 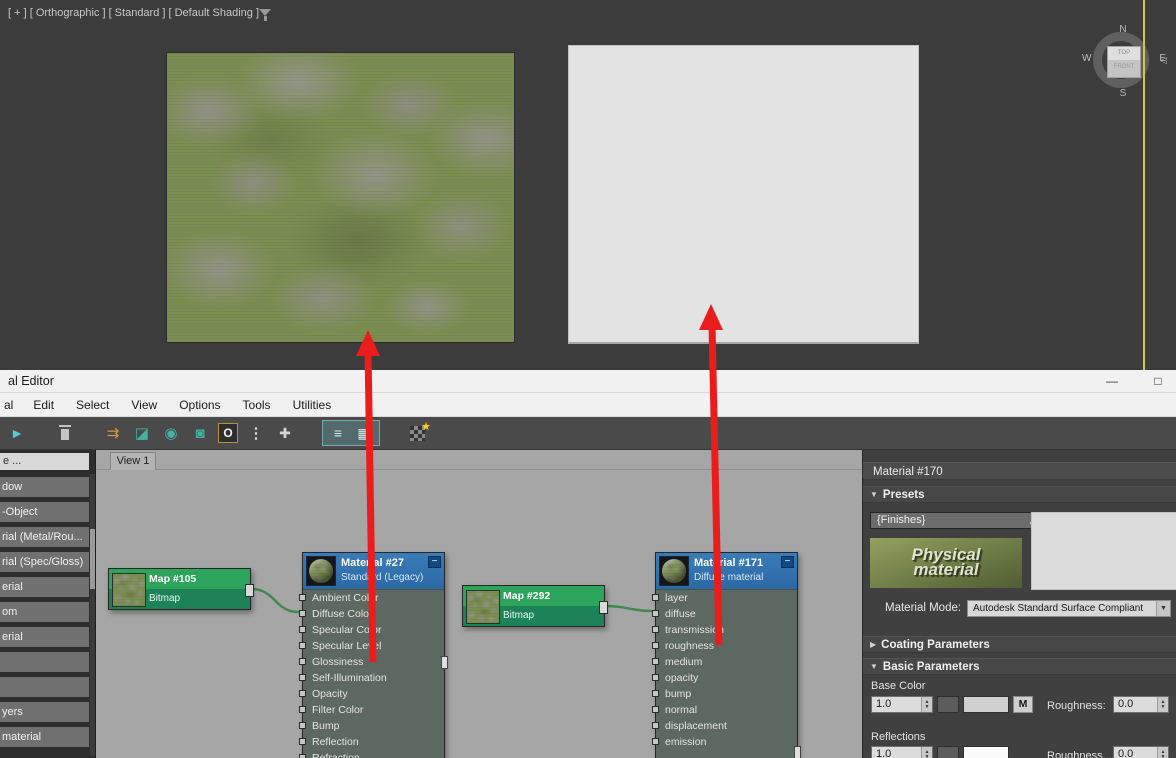 I want to click on node-map-292: Map #292 Bitmap, so click(x=535, y=606).